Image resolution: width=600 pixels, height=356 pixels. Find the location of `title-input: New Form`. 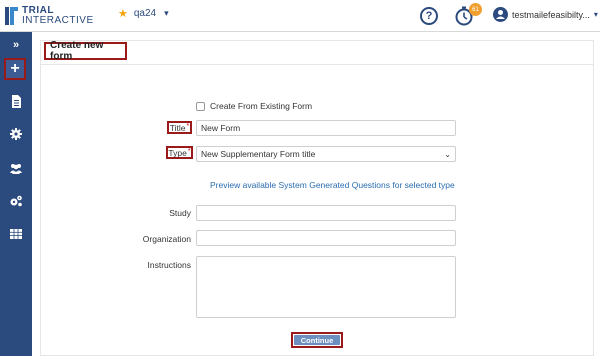

title-input: New Form is located at coordinates (326, 128).